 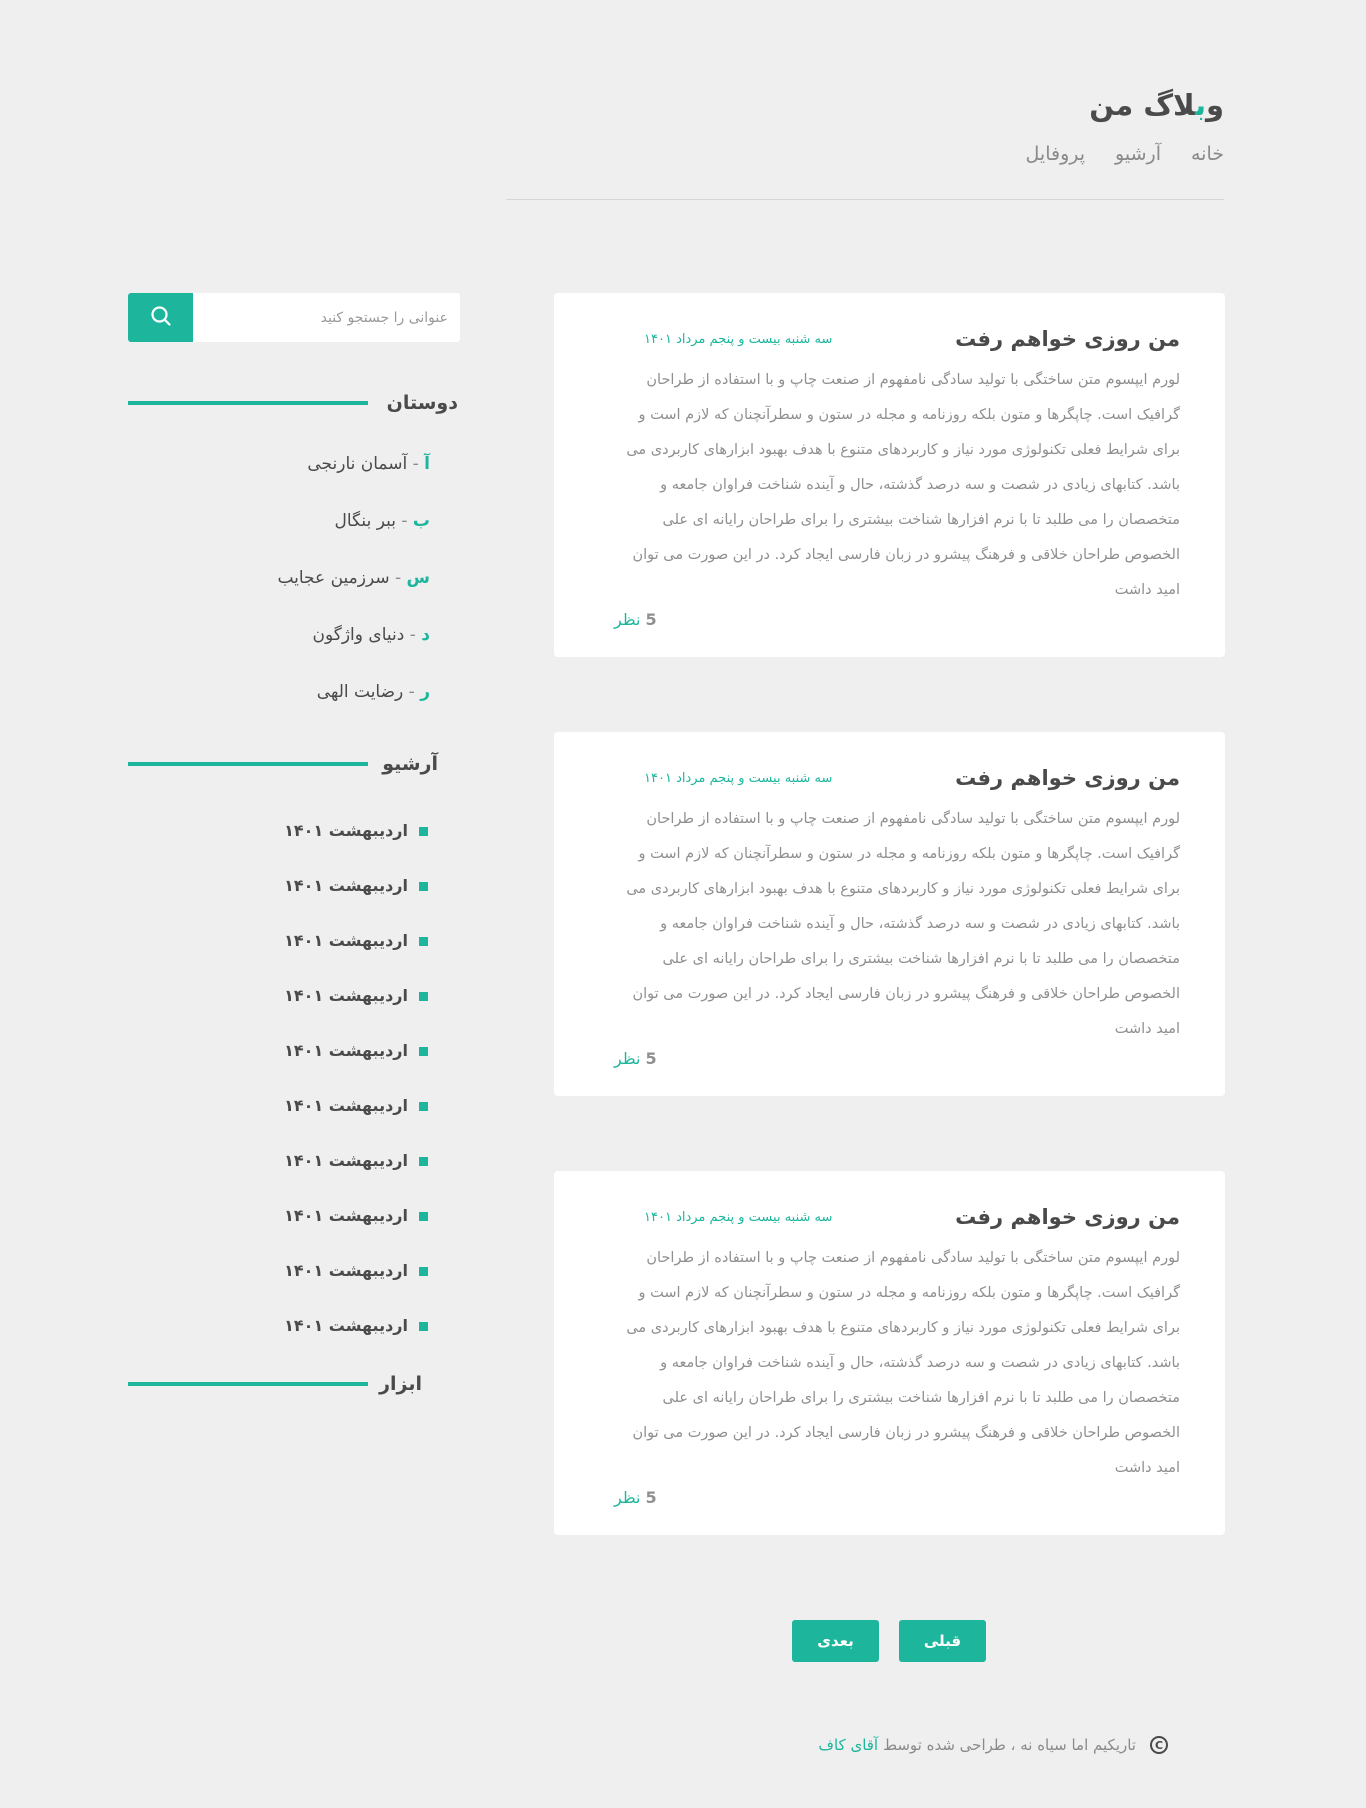 I want to click on search-icon, so click(x=161, y=317).